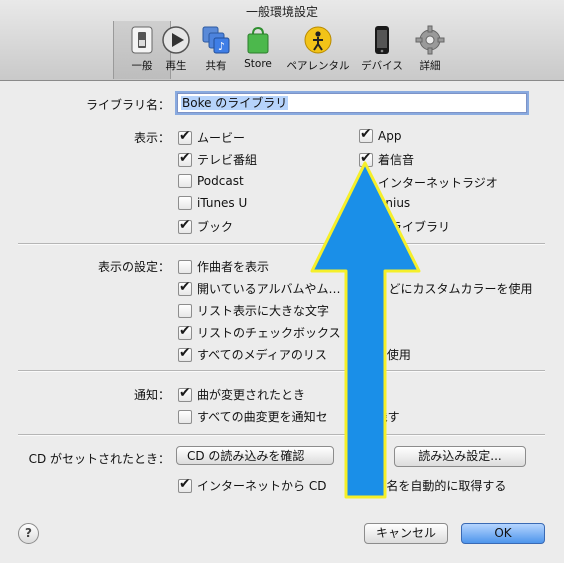 The image size is (564, 563). What do you see at coordinates (258, 40) in the screenshot?
I see `store-bag-icon` at bounding box center [258, 40].